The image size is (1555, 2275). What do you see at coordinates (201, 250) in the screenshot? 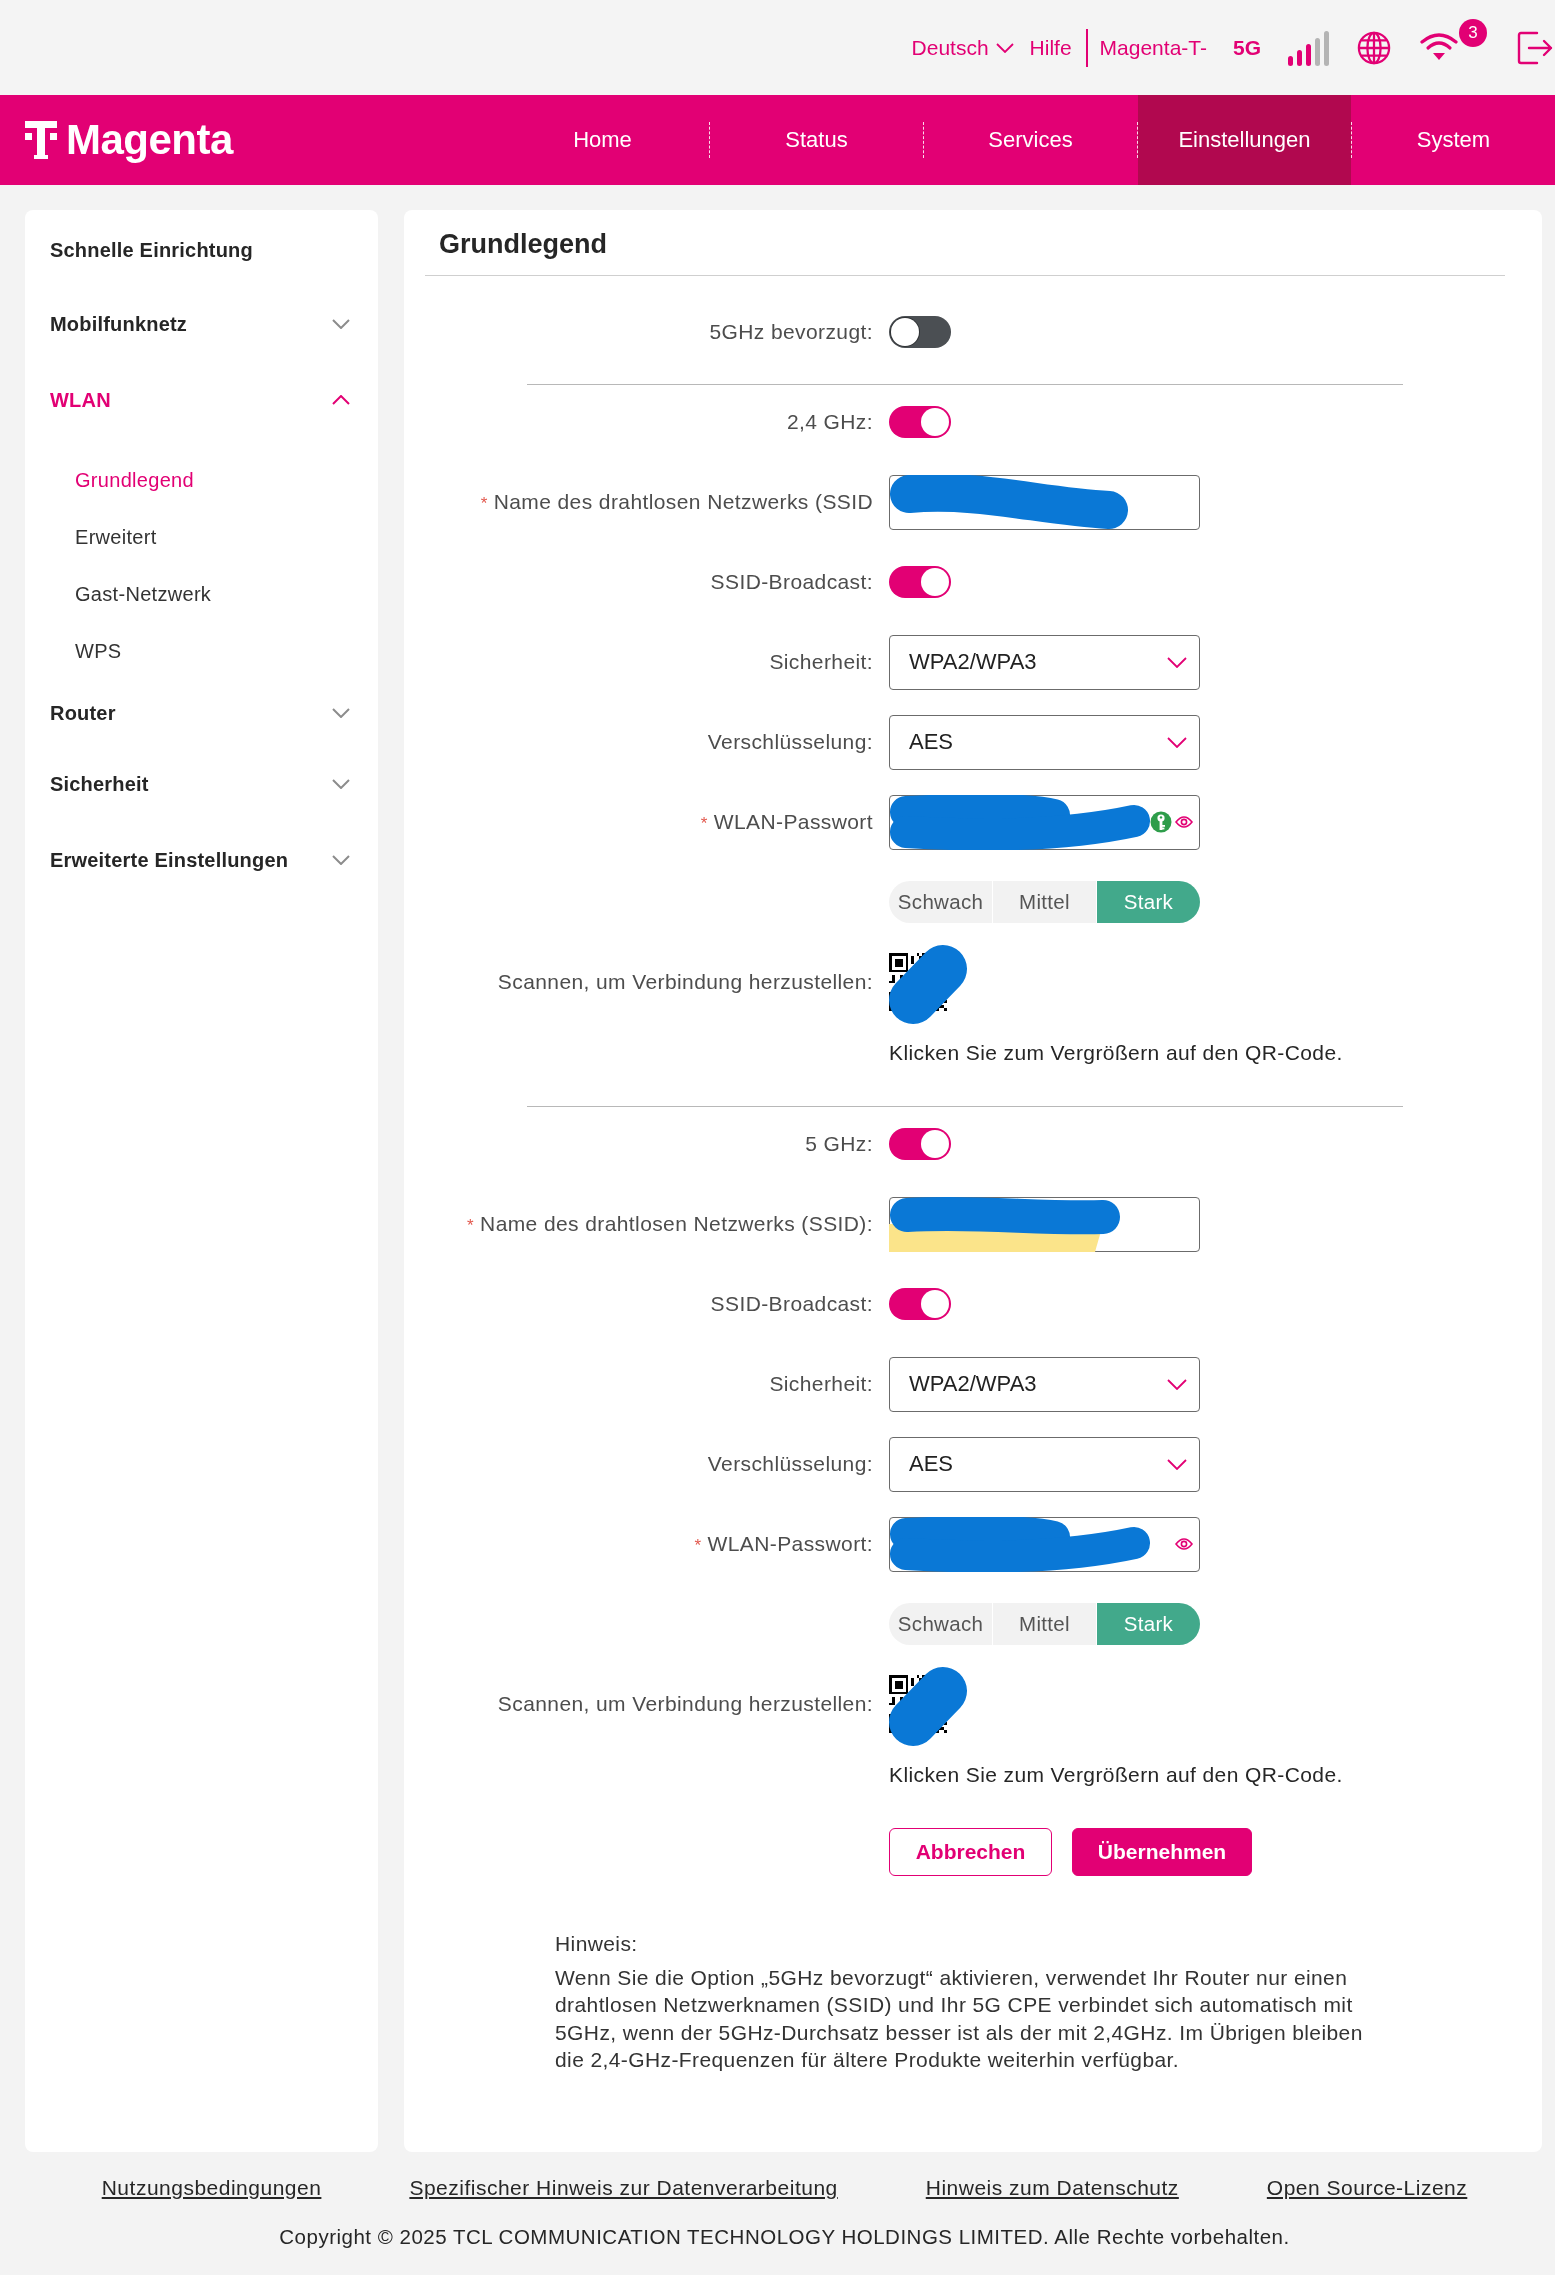
I see `sidebar-item: Schnelle Einrichtung` at bounding box center [201, 250].